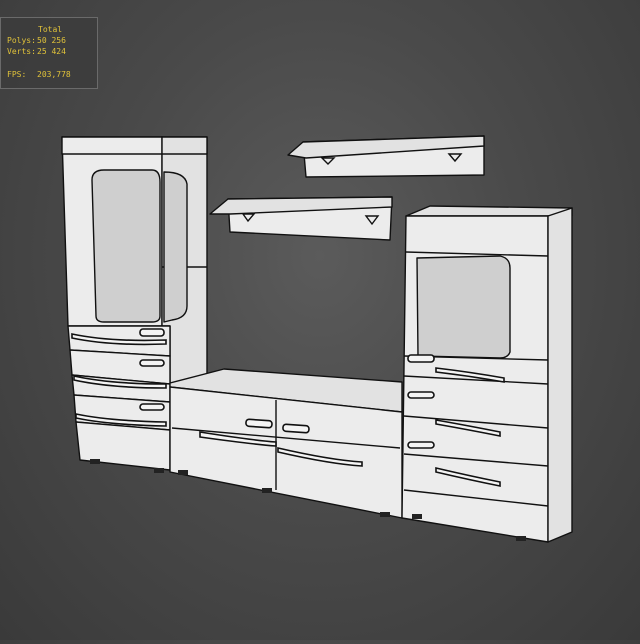  Describe the element at coordinates (301, 218) in the screenshot. I see `wall-shelf-lower` at that location.